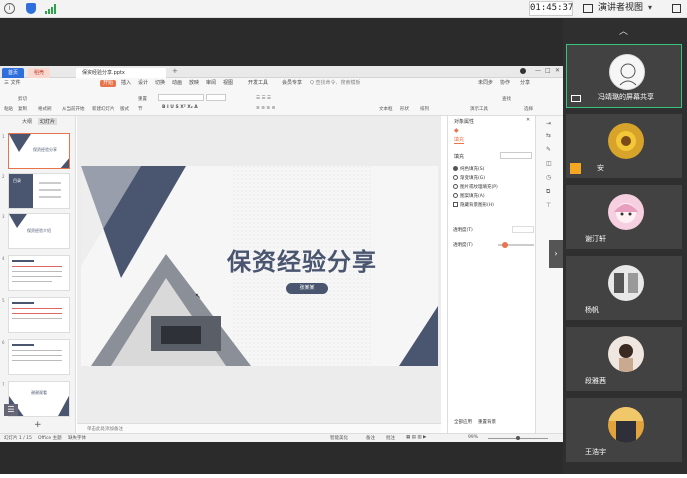 This screenshot has width=687, height=478. What do you see at coordinates (258, 83) in the screenshot?
I see `menu-developer: 开发工具` at bounding box center [258, 83].